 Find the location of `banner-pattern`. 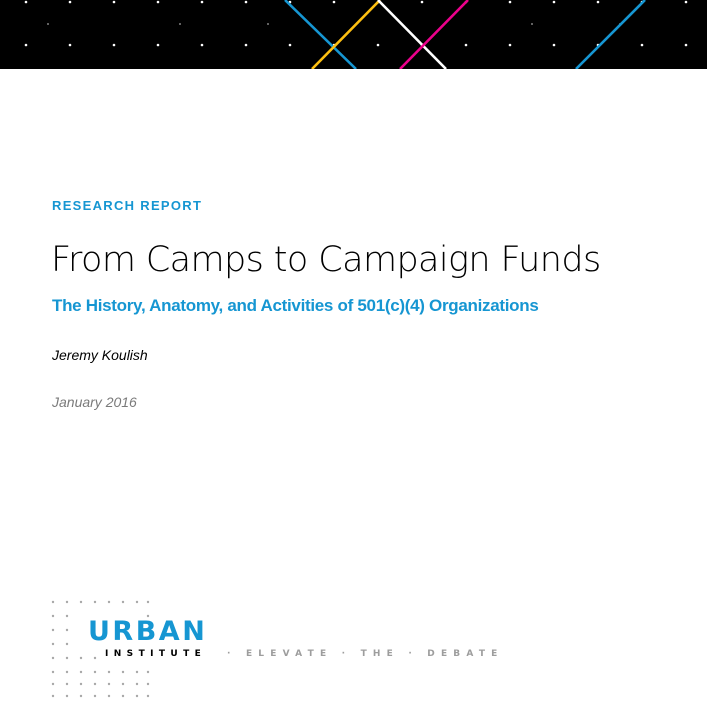

banner-pattern is located at coordinates (356, 34).